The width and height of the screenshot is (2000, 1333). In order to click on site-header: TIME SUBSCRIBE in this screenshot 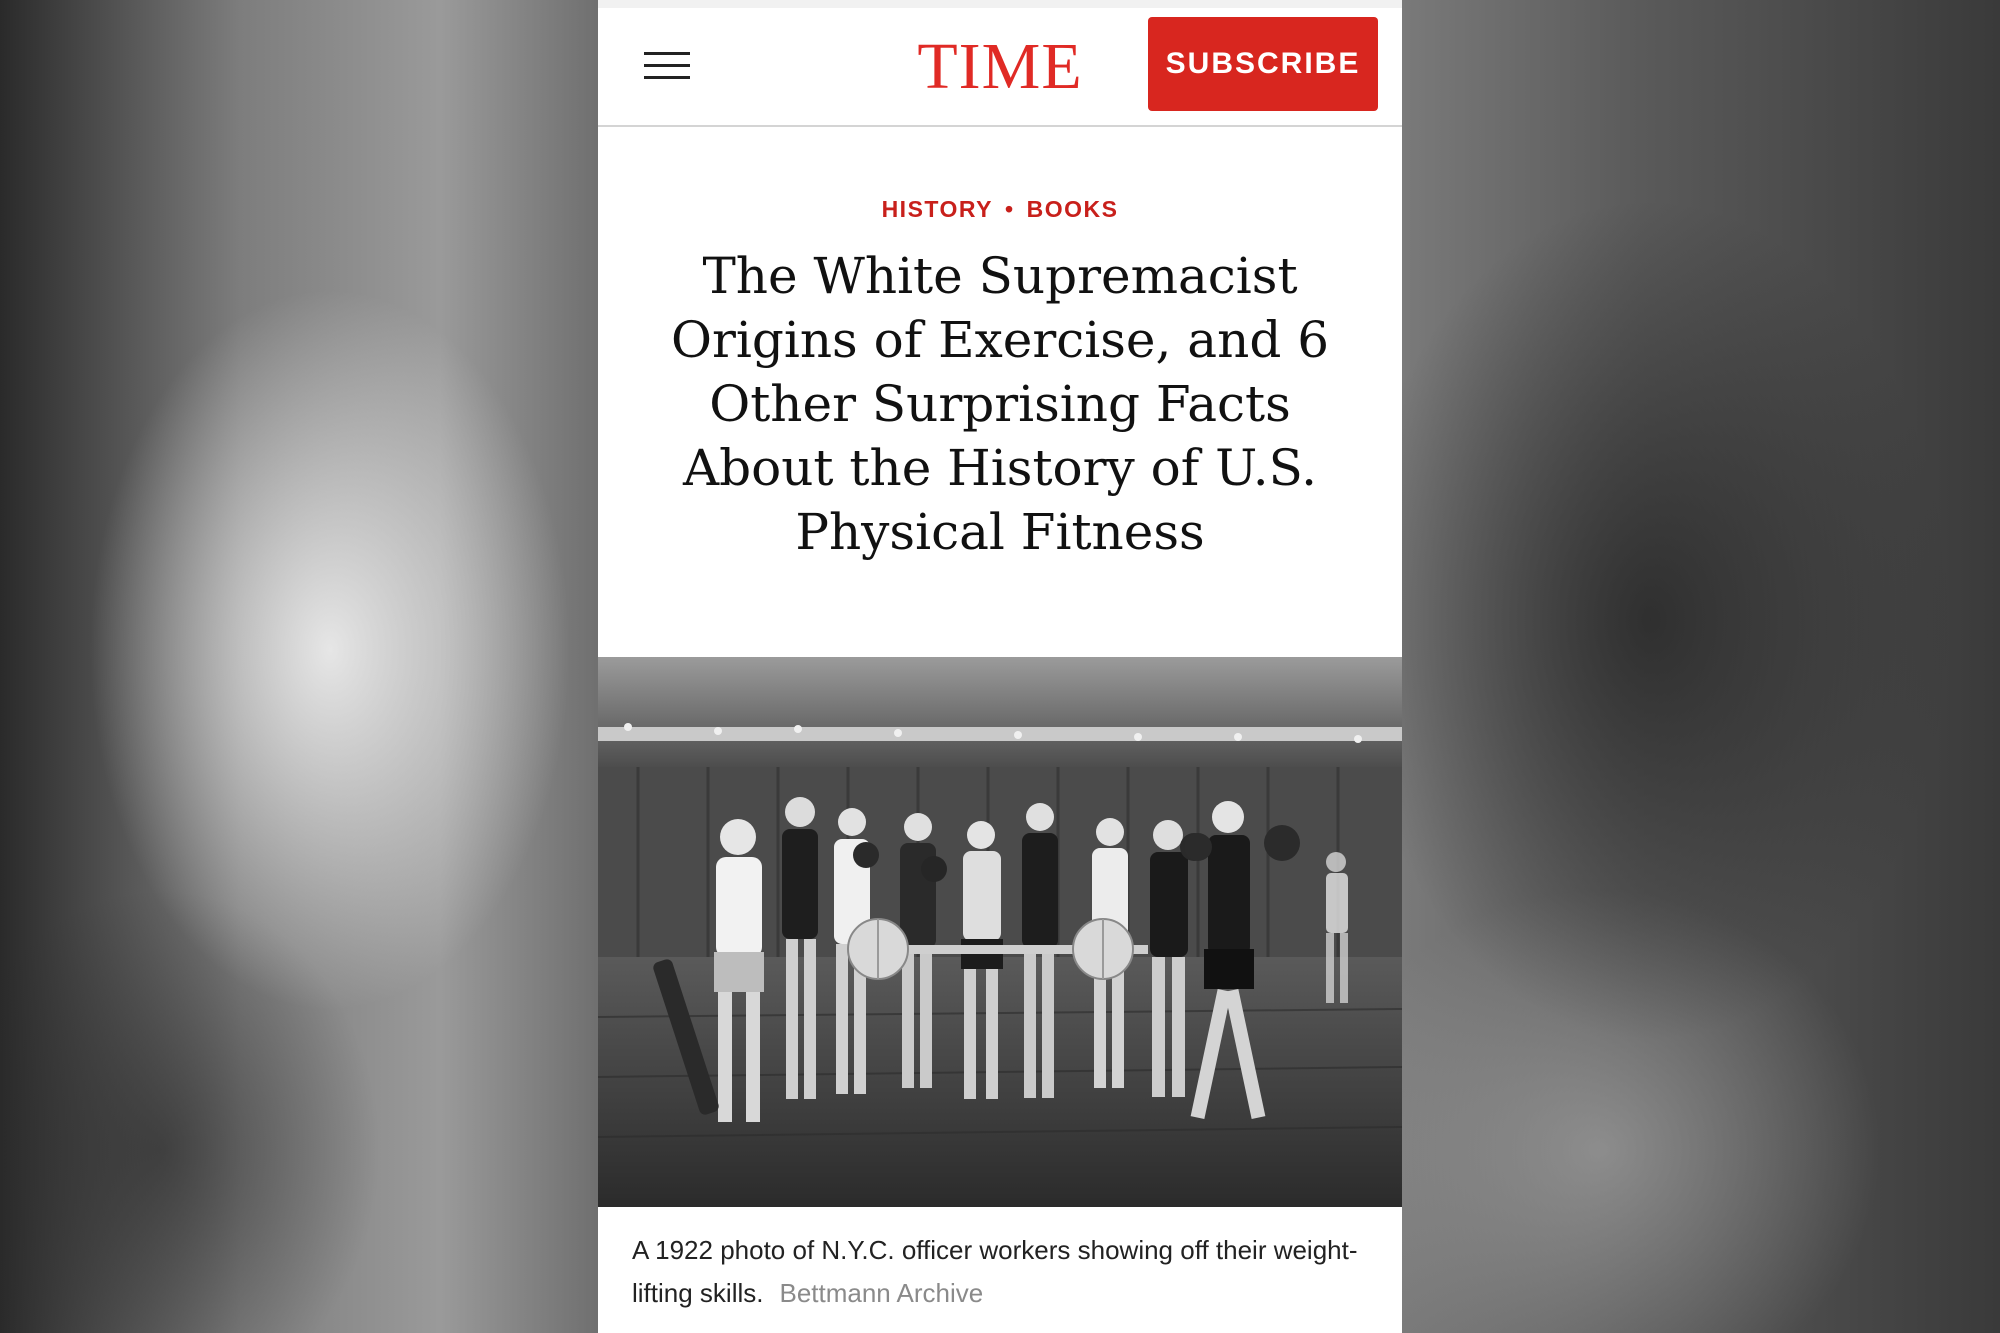, I will do `click(1000, 67)`.